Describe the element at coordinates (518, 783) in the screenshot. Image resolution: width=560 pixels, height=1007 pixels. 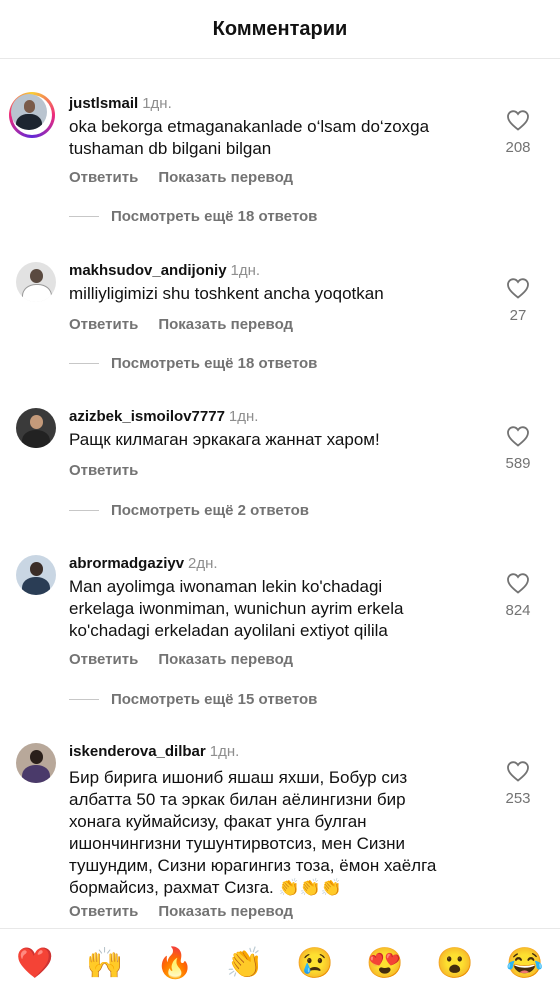
I see `like-button: 253` at that location.